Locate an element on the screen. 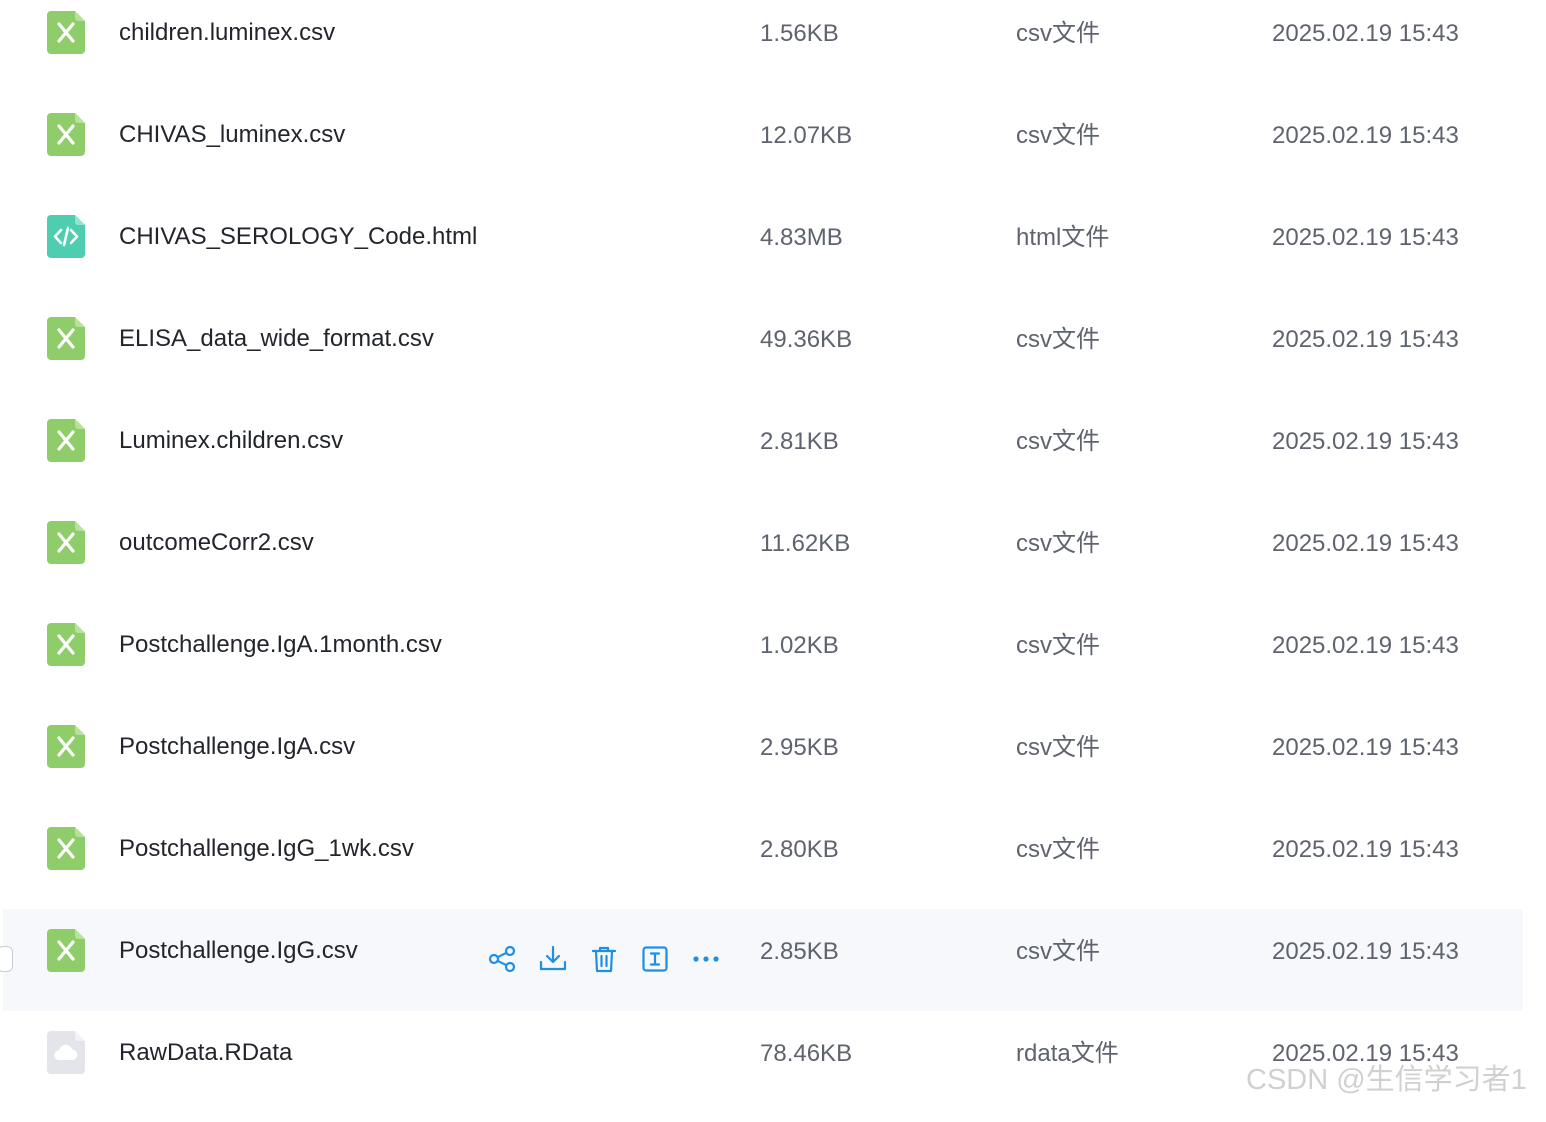  file-size: 2.80KB is located at coordinates (799, 849).